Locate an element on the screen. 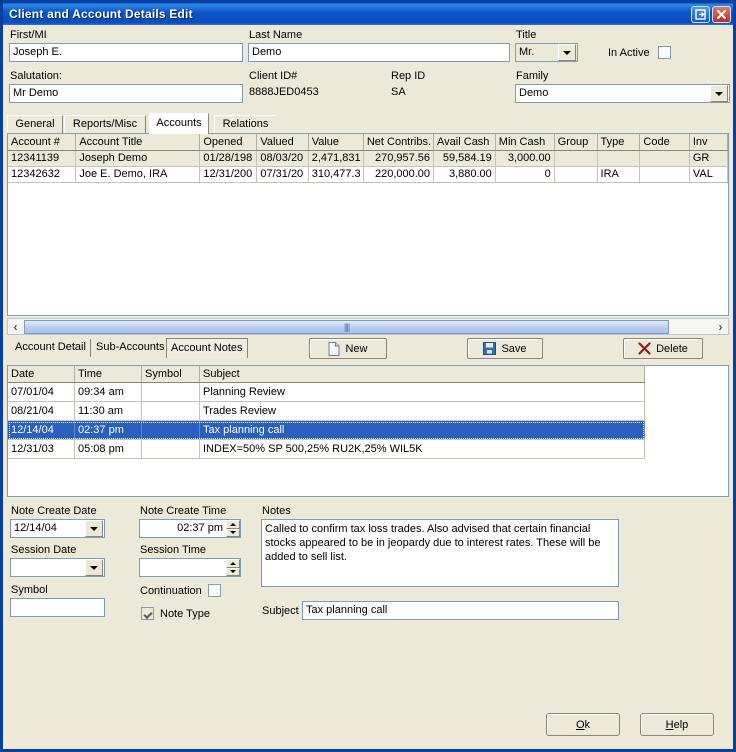  col-date: Date is located at coordinates (41, 374).